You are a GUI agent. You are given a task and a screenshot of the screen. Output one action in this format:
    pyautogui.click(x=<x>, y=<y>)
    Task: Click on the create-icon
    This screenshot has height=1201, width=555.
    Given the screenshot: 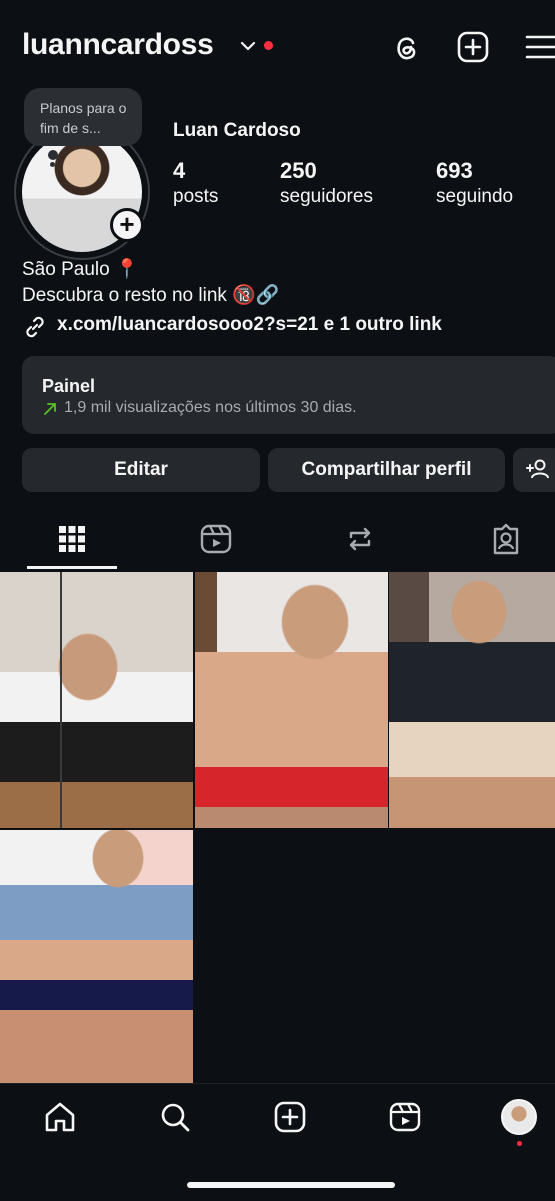 What is the action you would take?
    pyautogui.click(x=290, y=1117)
    